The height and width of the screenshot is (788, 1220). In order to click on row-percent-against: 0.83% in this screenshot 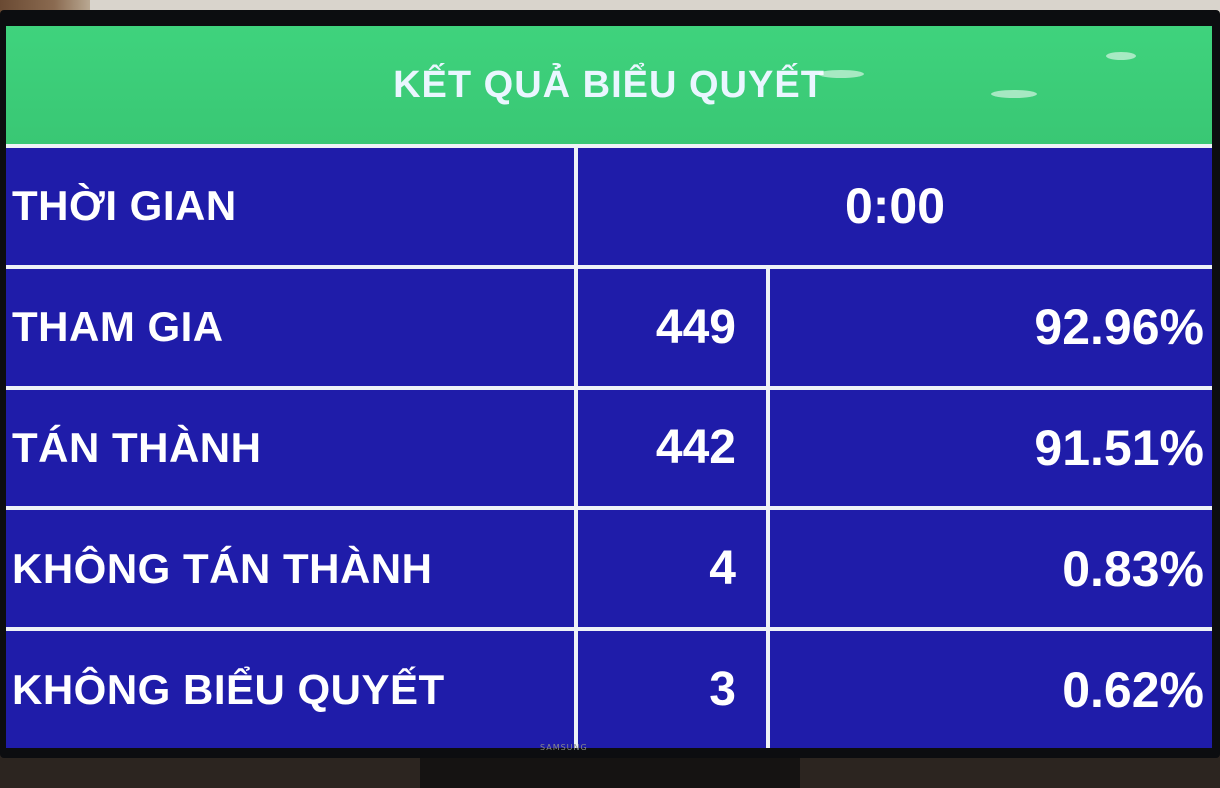, I will do `click(991, 569)`.